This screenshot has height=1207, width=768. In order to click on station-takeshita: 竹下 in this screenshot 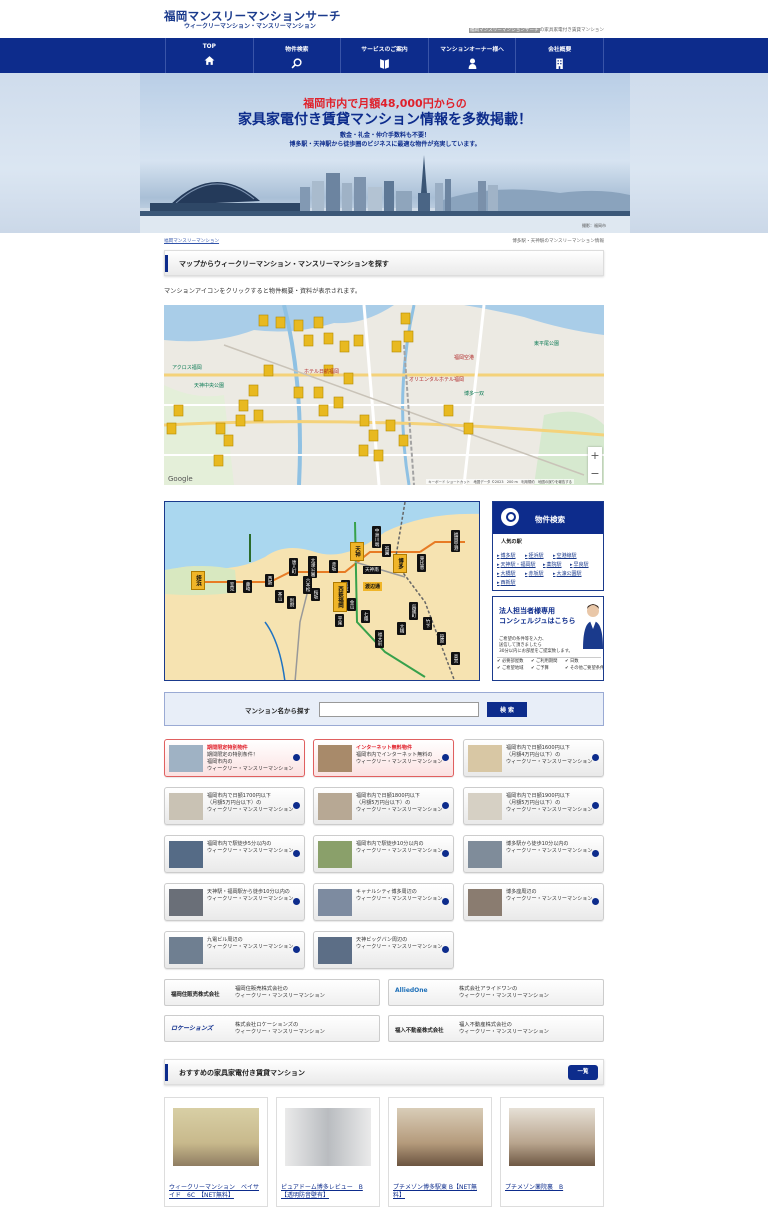, I will do `click(427, 624)`.